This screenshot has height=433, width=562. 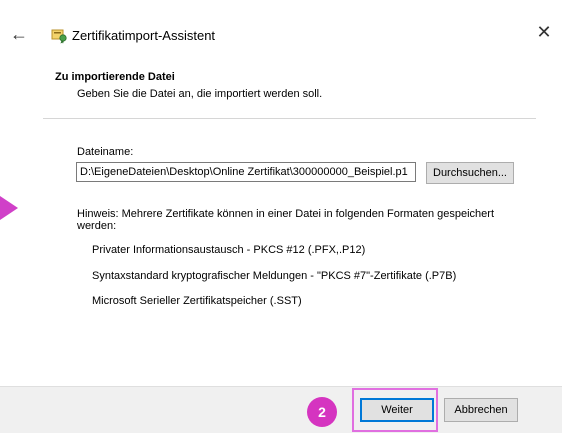 What do you see at coordinates (20, 34) in the screenshot?
I see `back-arrow-icon: ←` at bounding box center [20, 34].